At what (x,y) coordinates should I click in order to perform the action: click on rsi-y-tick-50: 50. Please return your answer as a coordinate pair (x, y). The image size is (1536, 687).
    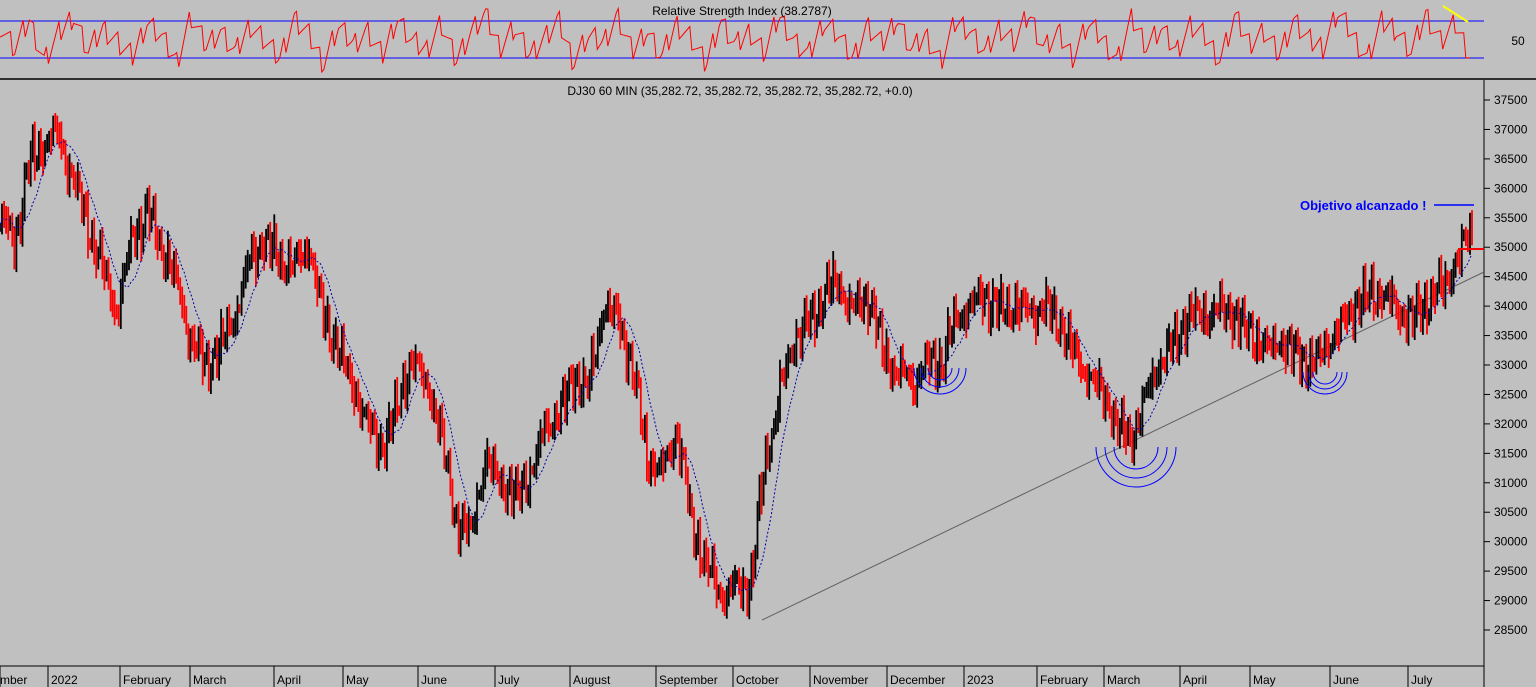
    Looking at the image, I should click on (1518, 41).